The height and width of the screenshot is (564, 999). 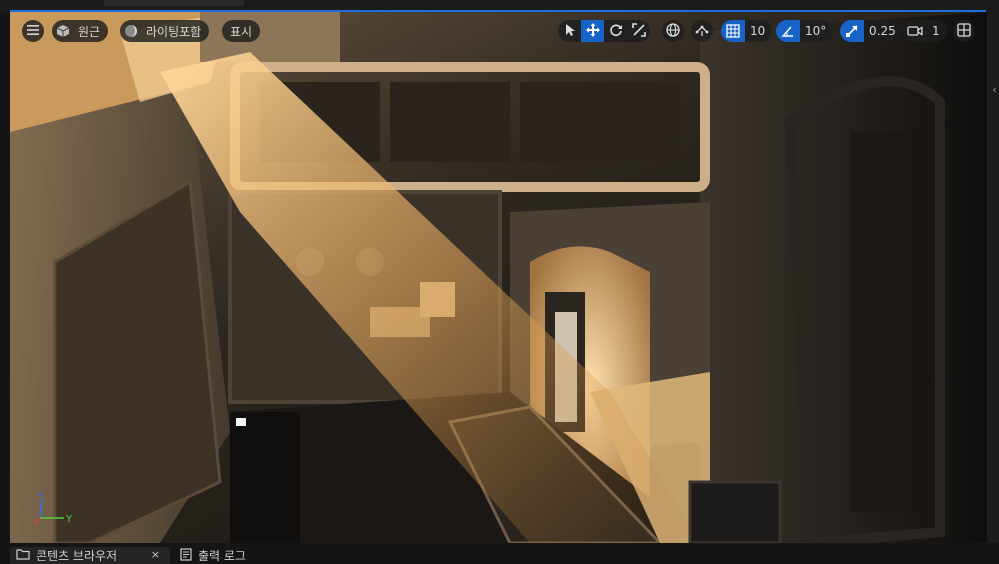 What do you see at coordinates (882, 31) in the screenshot?
I see `scale-snap-value: 0.25` at bounding box center [882, 31].